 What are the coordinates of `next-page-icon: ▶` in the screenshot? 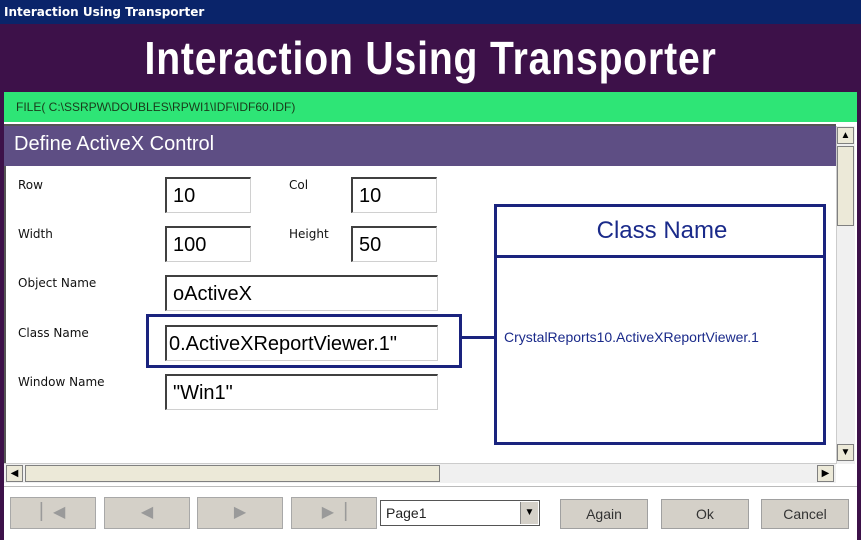 It's located at (240, 512).